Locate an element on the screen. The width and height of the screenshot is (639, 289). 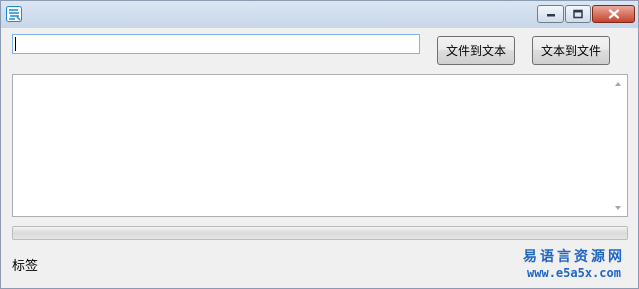
scroll-down-icon is located at coordinates (618, 208).